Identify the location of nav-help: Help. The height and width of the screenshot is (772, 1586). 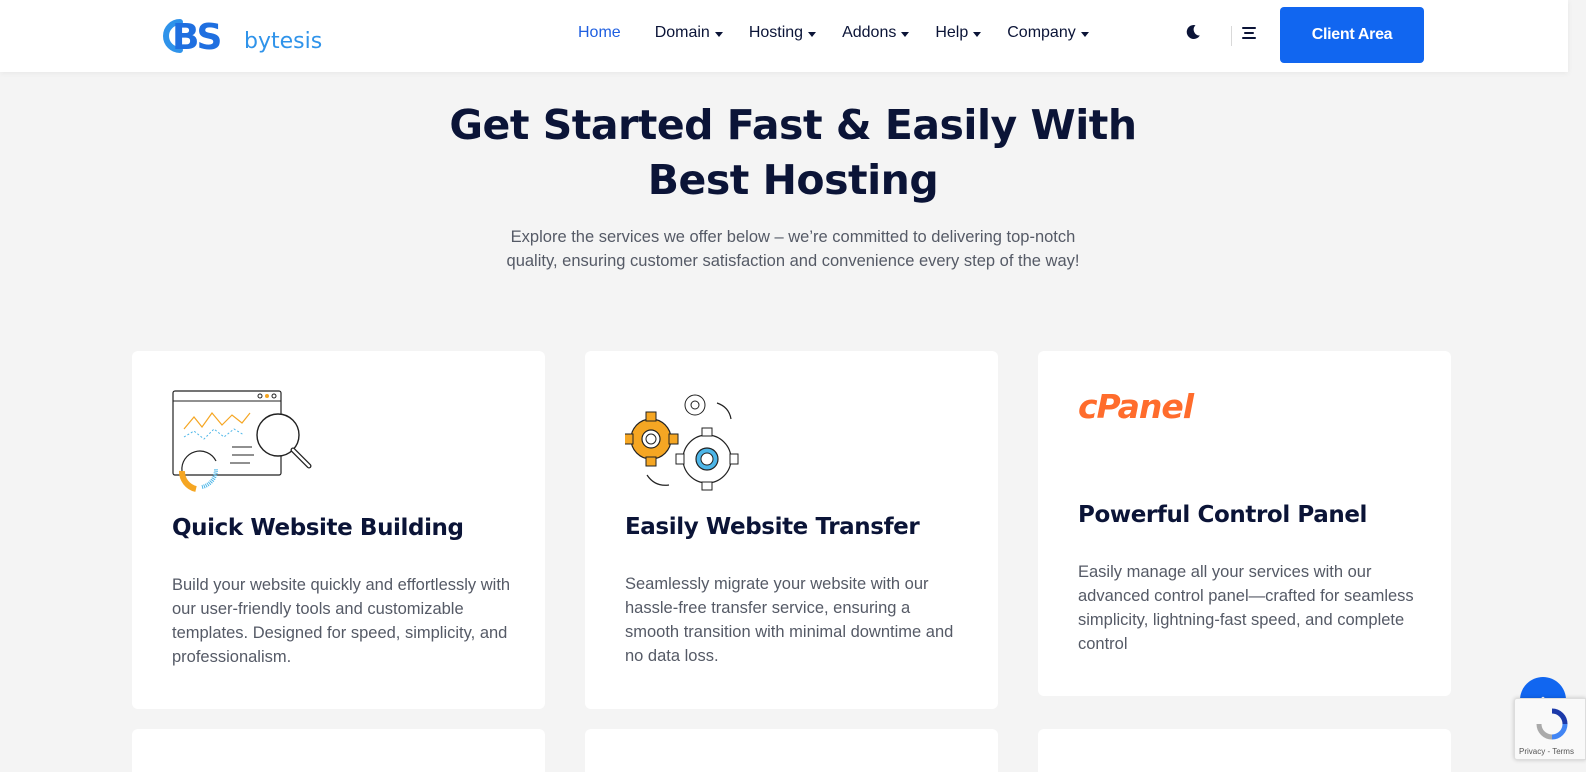
(958, 33).